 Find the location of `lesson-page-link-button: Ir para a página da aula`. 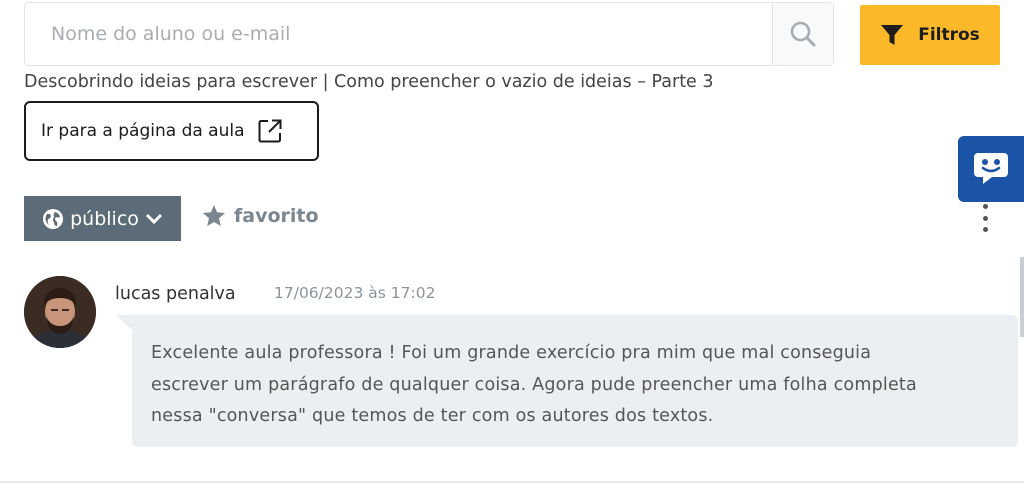

lesson-page-link-button: Ir para a página da aula is located at coordinates (171, 131).